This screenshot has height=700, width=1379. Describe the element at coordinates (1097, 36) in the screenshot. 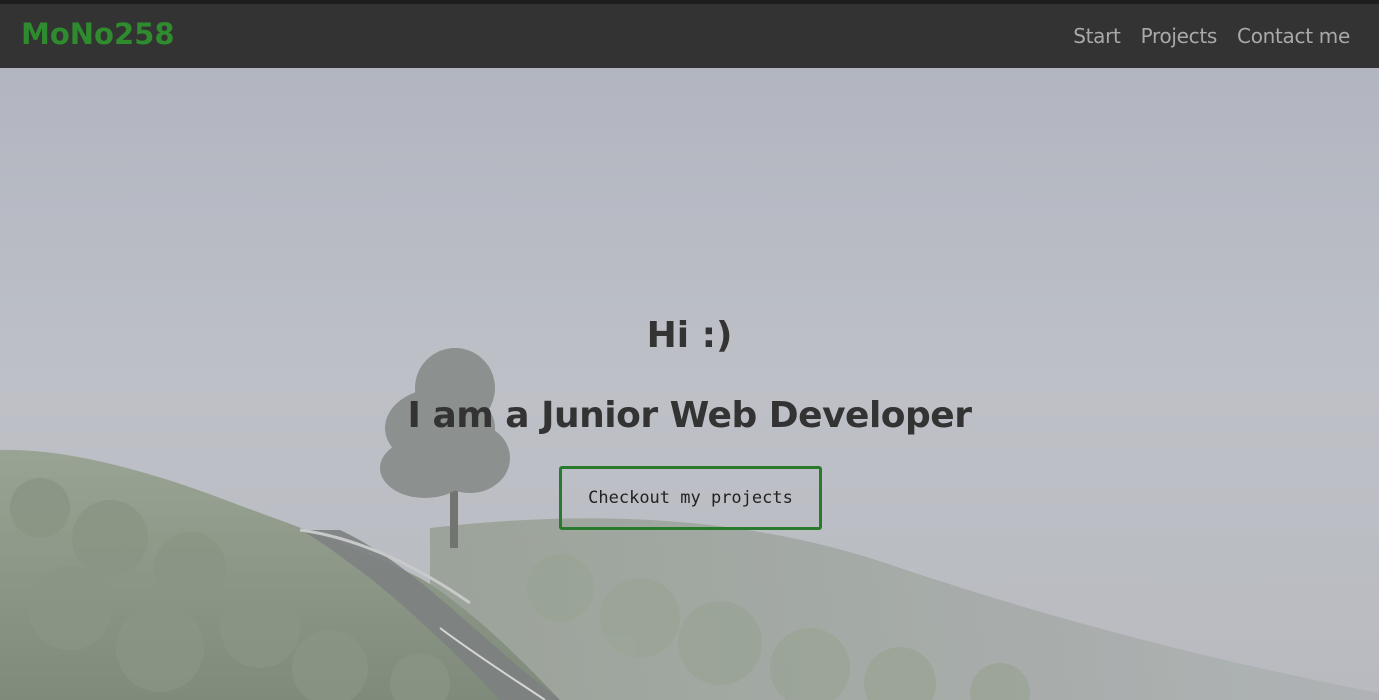

I see `nav-link-start: Start` at that location.